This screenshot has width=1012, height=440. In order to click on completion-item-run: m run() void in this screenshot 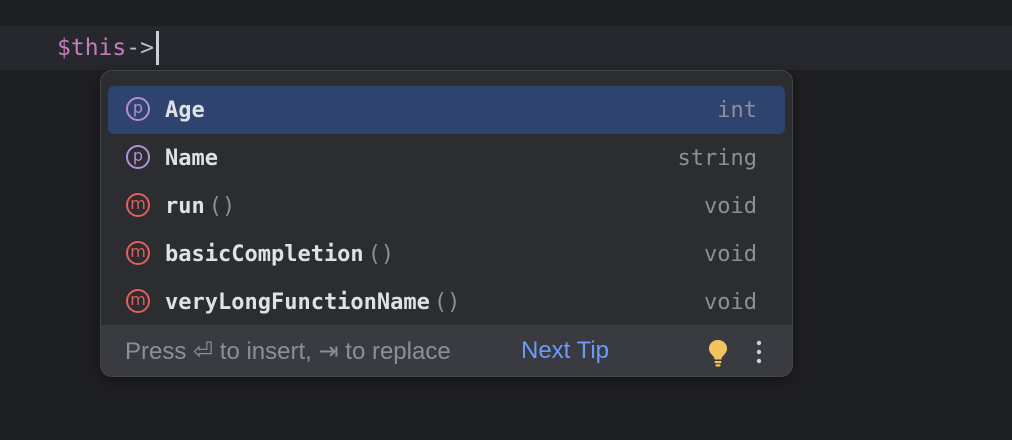, I will do `click(446, 206)`.